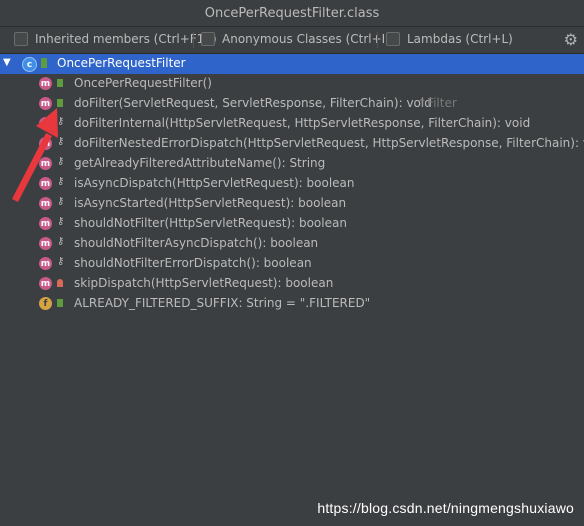  What do you see at coordinates (45, 303) in the screenshot?
I see `field-icon: f` at bounding box center [45, 303].